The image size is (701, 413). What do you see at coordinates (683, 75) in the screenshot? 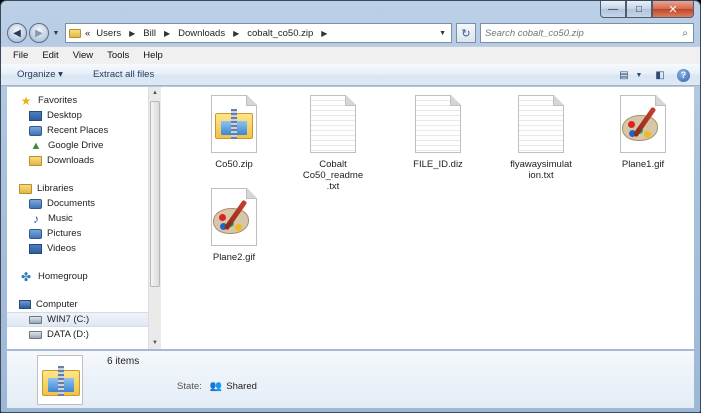
I see `help-icon: ?` at bounding box center [683, 75].